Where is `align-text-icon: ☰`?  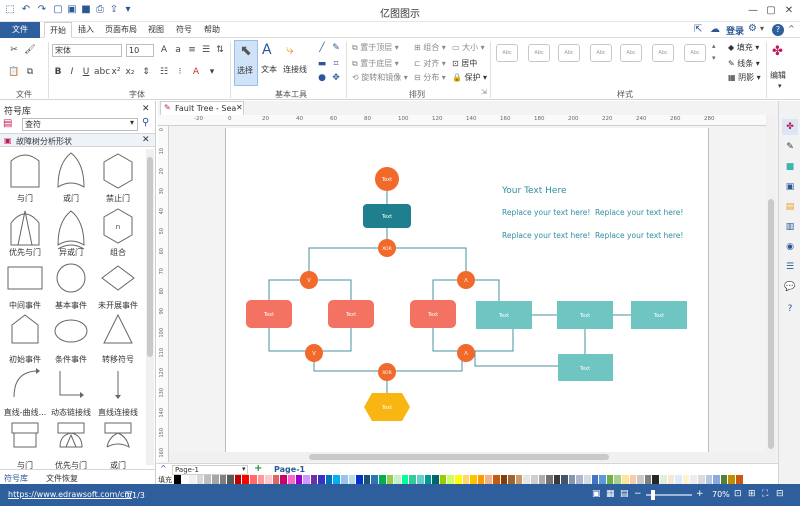 align-text-icon: ☰ is located at coordinates (206, 50).